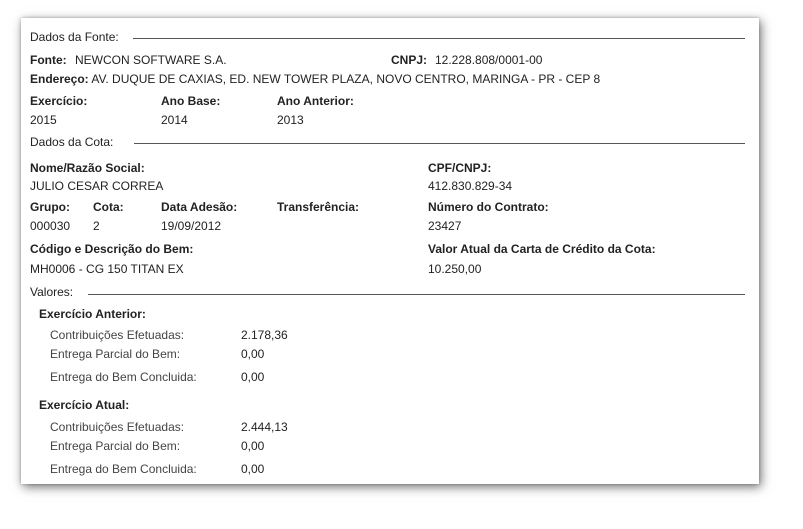 Image resolution: width=803 pixels, height=529 pixels. What do you see at coordinates (107, 269) in the screenshot?
I see `bem-value: MH0006 - CG 150 TITAN EX` at bounding box center [107, 269].